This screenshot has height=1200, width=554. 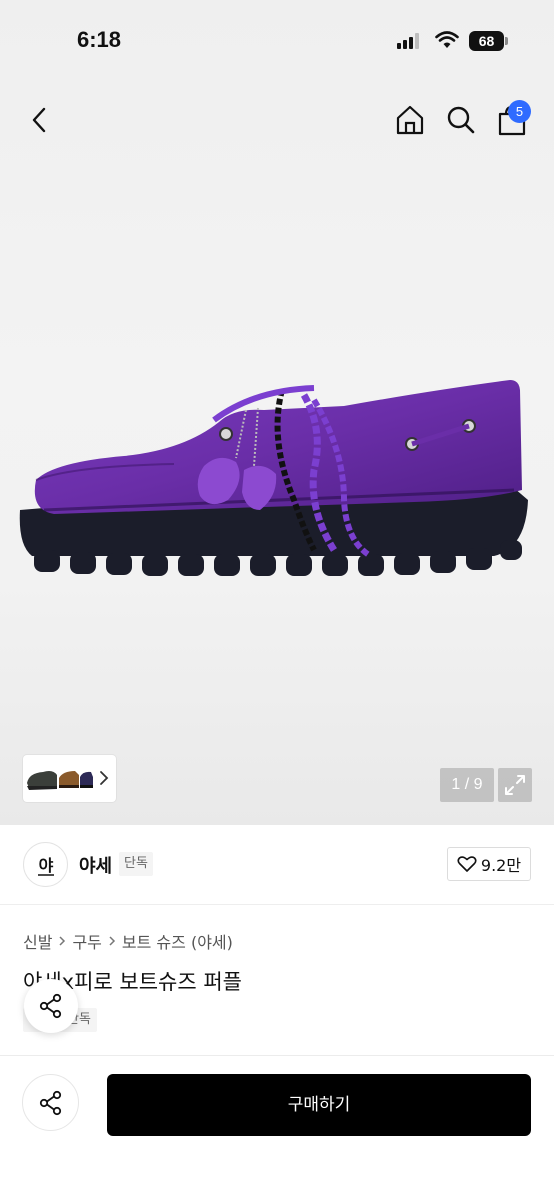 I want to click on breadcrumb-item: 신발, so click(x=37, y=941).